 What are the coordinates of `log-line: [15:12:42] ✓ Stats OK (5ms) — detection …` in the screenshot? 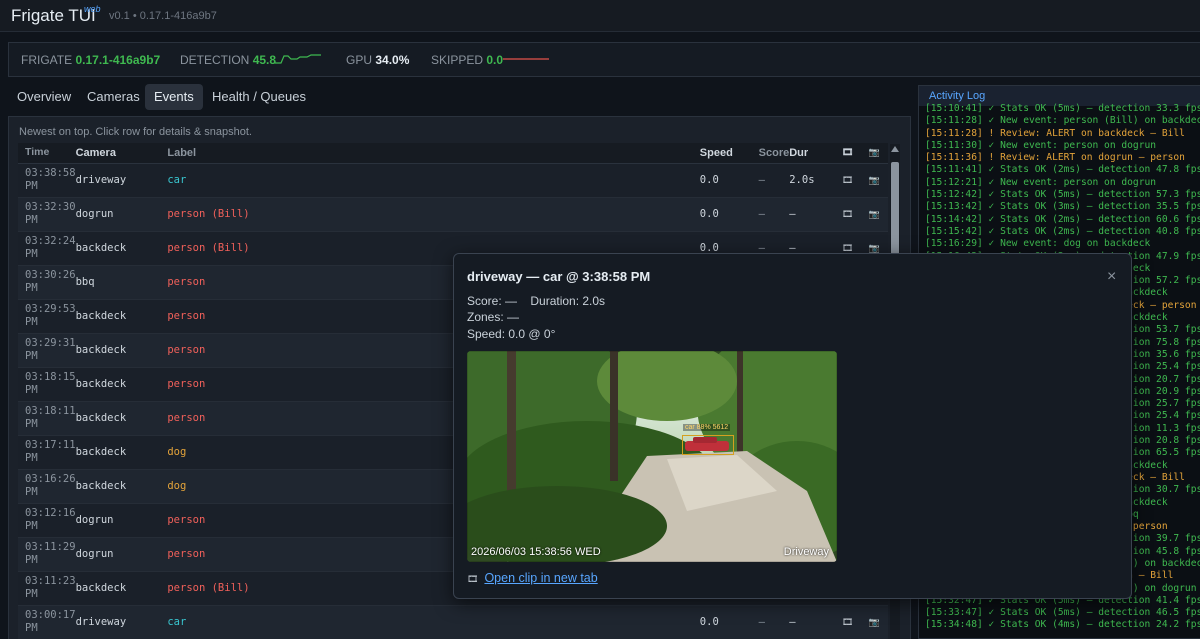 It's located at (1062, 195).